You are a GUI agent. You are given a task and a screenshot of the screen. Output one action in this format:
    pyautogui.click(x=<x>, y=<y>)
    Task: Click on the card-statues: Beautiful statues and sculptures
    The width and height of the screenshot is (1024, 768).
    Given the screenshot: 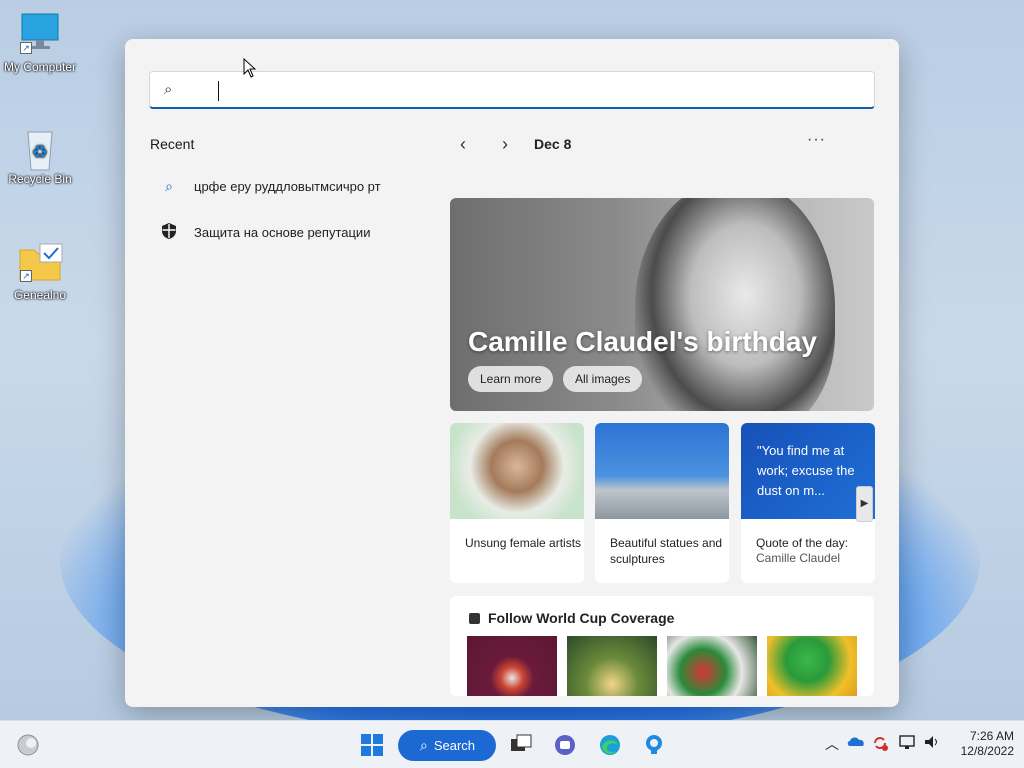 What is the action you would take?
    pyautogui.click(x=662, y=503)
    